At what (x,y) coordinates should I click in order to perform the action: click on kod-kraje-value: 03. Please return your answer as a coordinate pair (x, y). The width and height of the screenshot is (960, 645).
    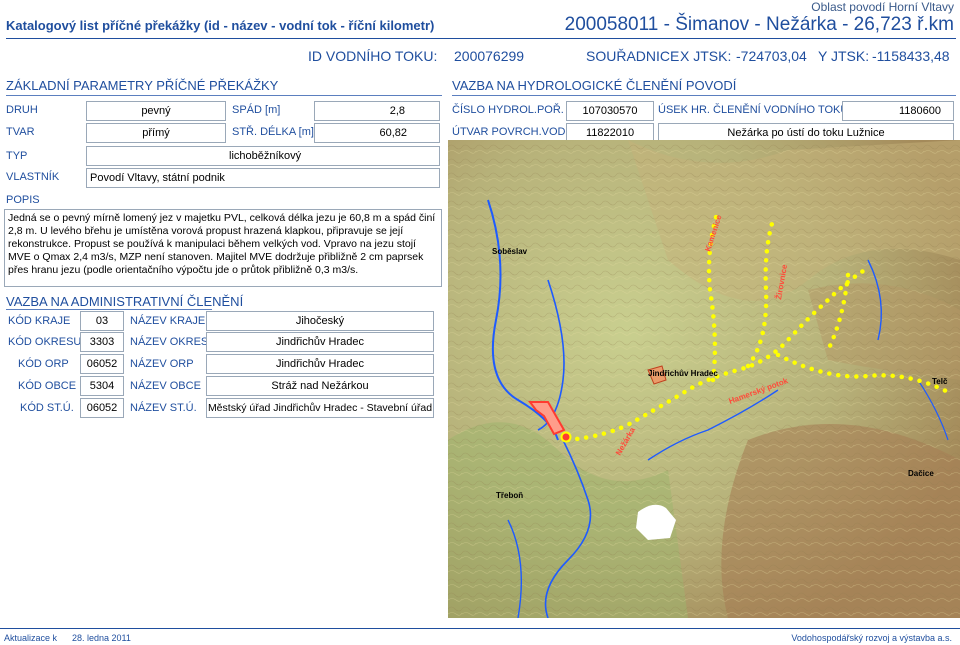
    Looking at the image, I should click on (102, 321).